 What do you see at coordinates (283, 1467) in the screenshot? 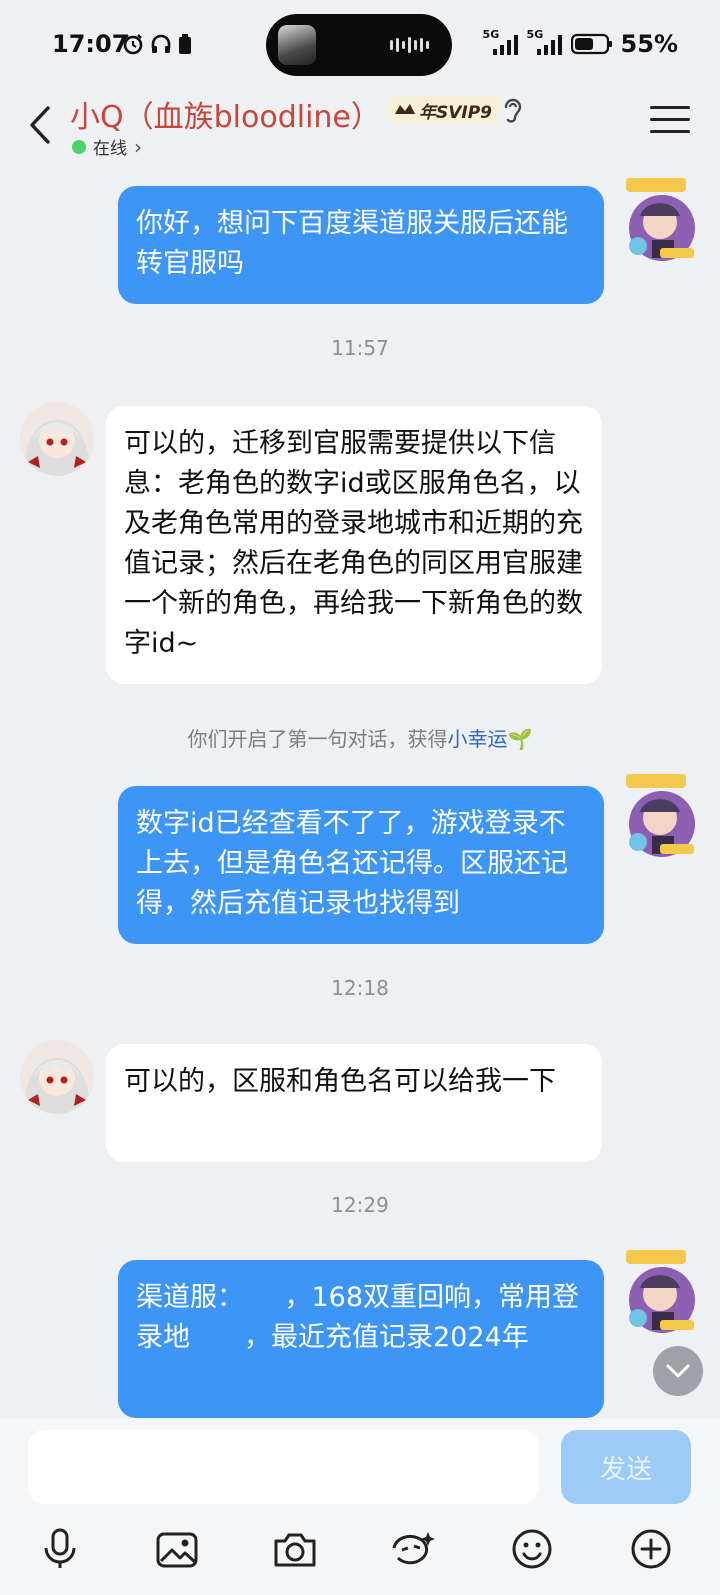
I see `message-input` at bounding box center [283, 1467].